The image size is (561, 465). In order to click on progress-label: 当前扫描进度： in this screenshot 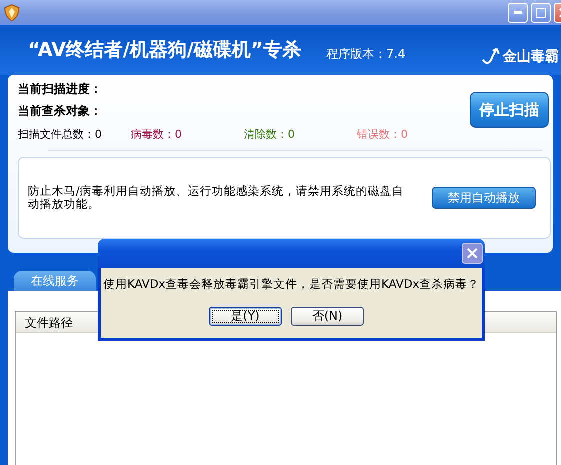, I will do `click(60, 89)`.